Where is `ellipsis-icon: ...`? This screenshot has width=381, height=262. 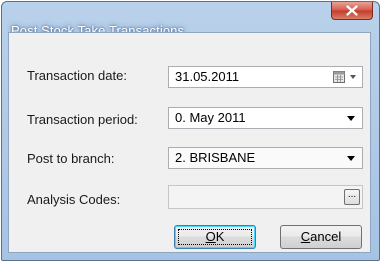
ellipsis-icon: ... is located at coordinates (352, 197).